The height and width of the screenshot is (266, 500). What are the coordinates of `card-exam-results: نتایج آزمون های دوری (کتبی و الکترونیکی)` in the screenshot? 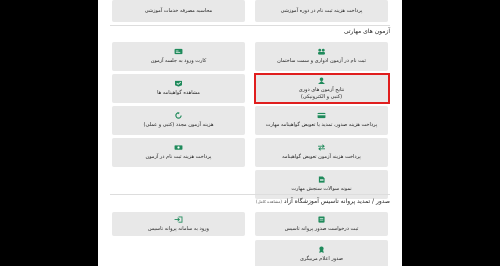 It's located at (321, 88).